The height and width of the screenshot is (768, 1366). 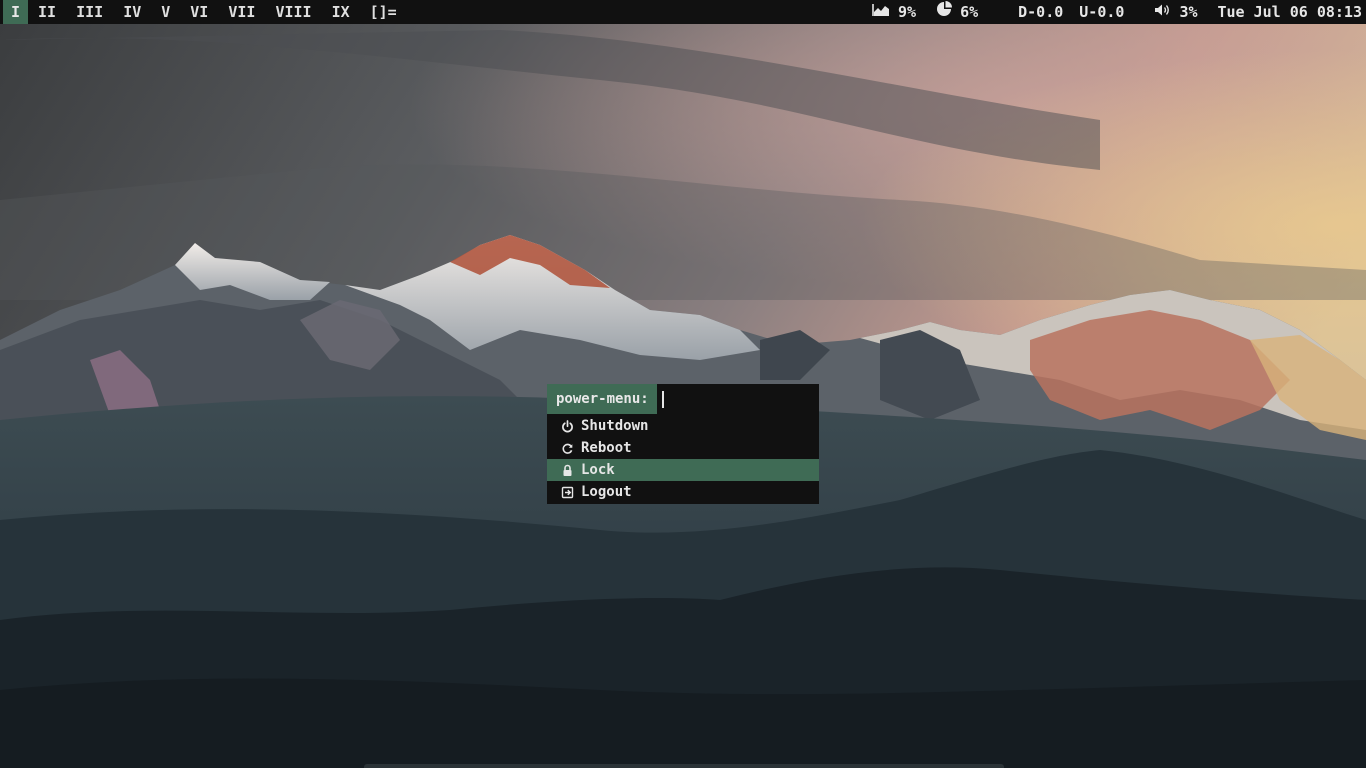 I want to click on tag-7: VII, so click(x=241, y=12).